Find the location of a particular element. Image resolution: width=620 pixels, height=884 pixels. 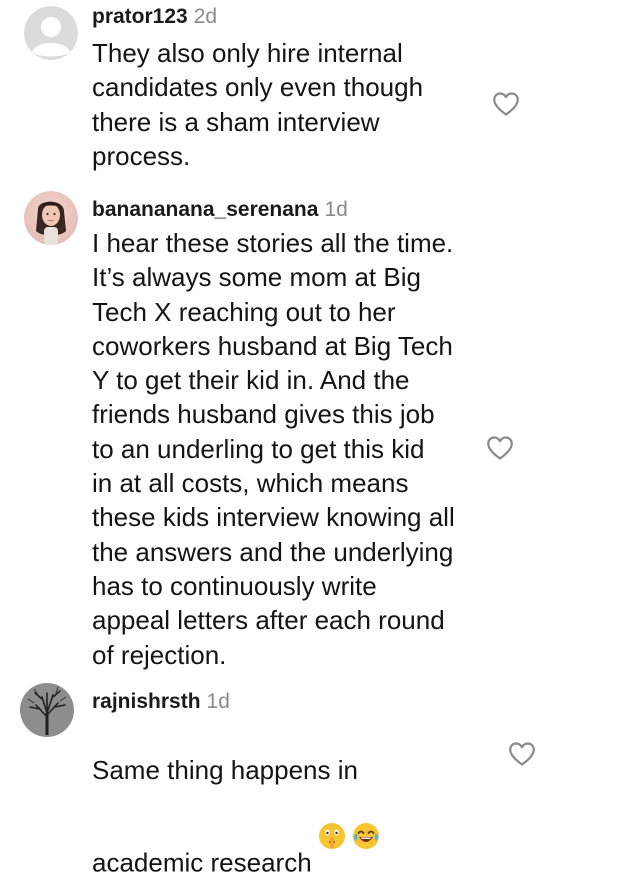

tears-of-joy-emoji is located at coordinates (366, 818).